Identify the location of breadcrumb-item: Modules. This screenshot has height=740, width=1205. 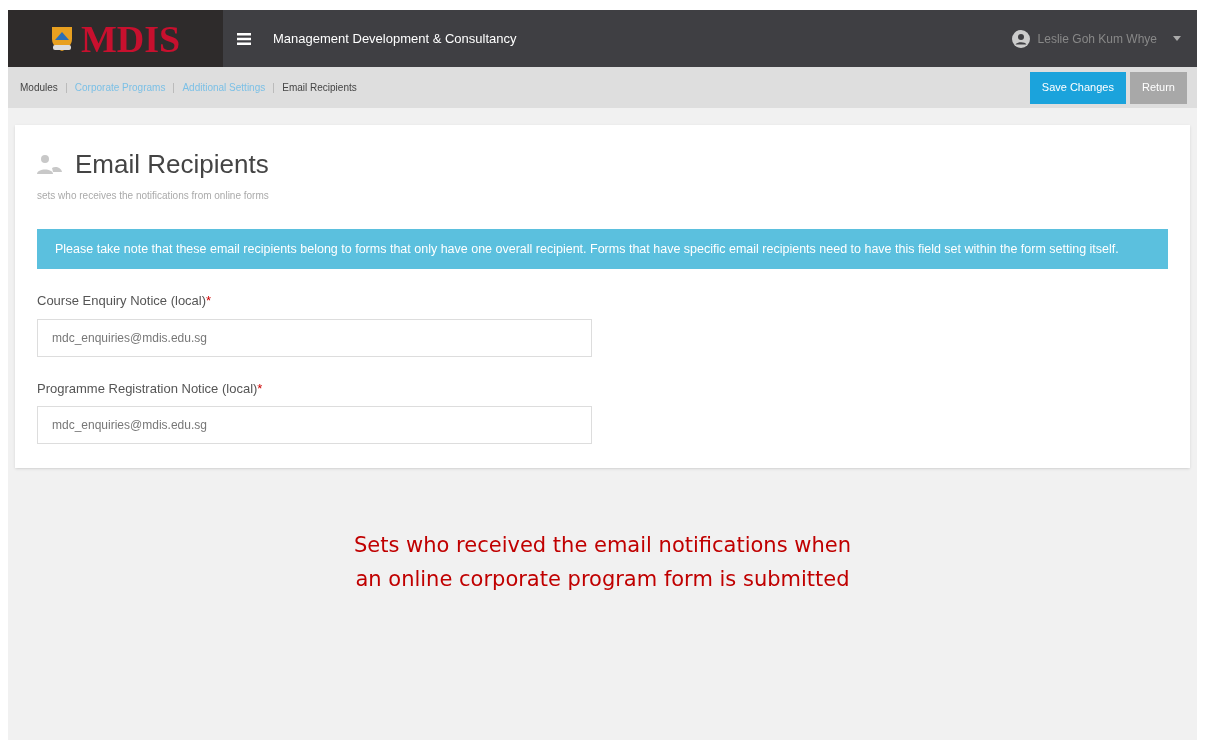
(39, 88).